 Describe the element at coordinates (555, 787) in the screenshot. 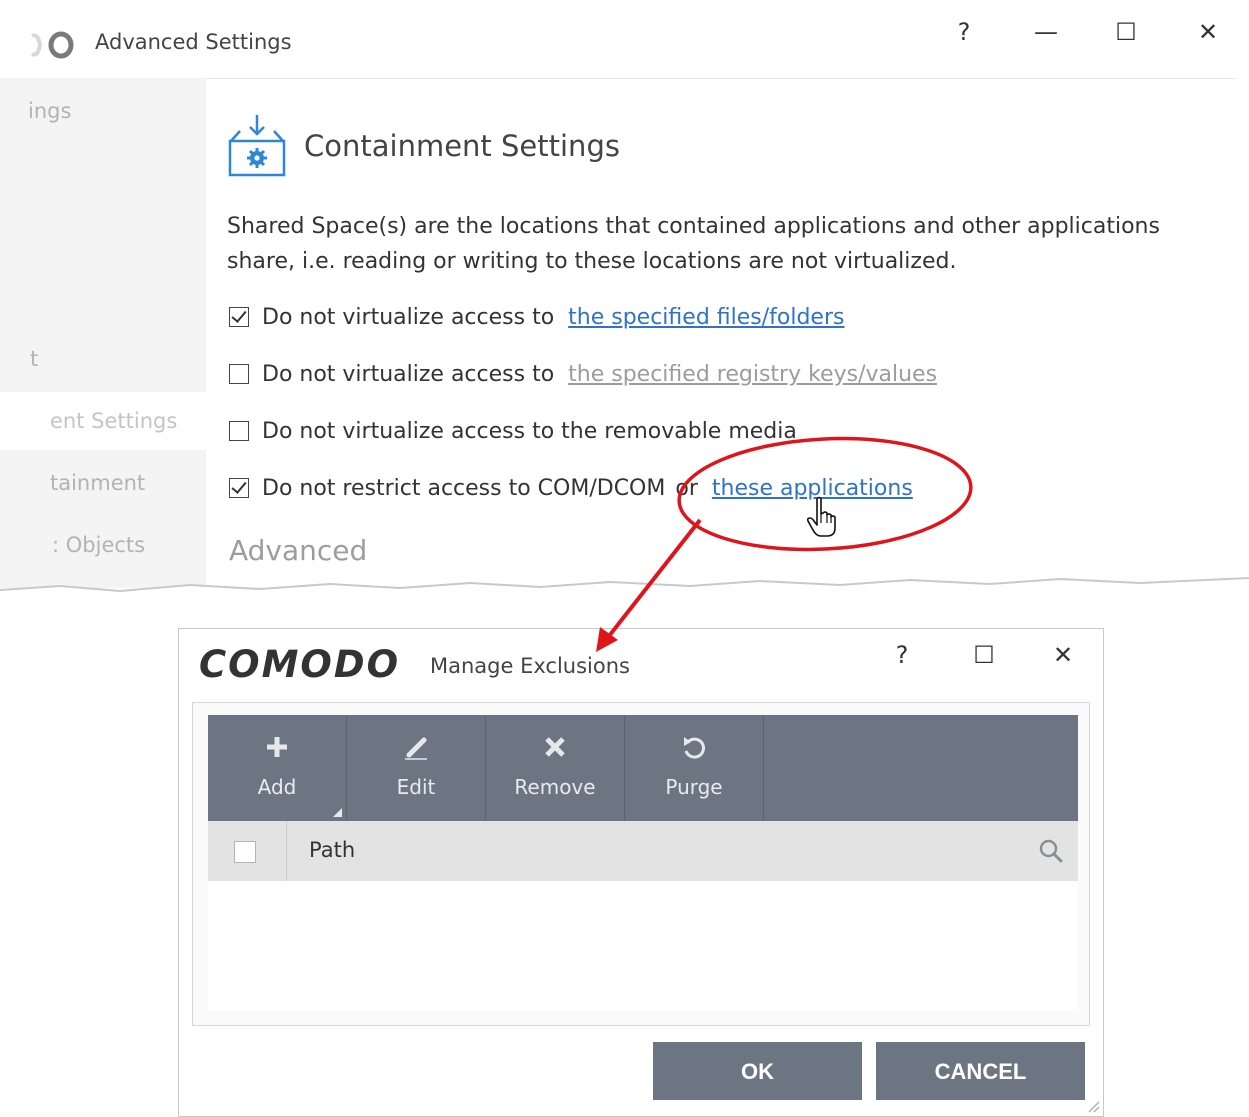

I see `remove-label: Remove` at that location.